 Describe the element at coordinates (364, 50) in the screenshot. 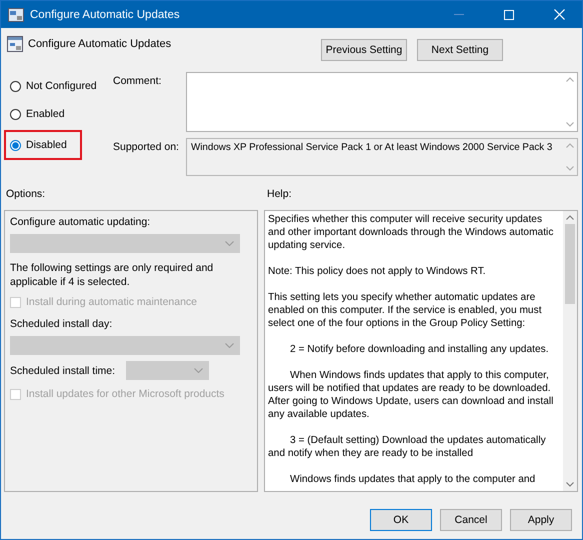

I see `navigation-button: Previous Setting` at that location.